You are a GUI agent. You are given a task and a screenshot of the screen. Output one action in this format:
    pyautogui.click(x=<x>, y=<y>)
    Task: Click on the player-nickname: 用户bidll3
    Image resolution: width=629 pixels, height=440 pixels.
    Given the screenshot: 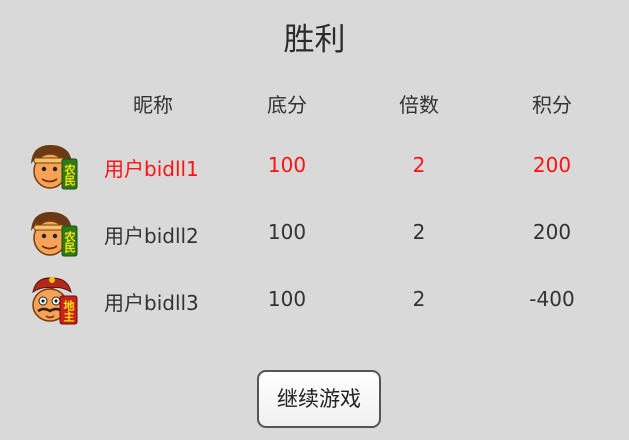 What is the action you would take?
    pyautogui.click(x=151, y=303)
    